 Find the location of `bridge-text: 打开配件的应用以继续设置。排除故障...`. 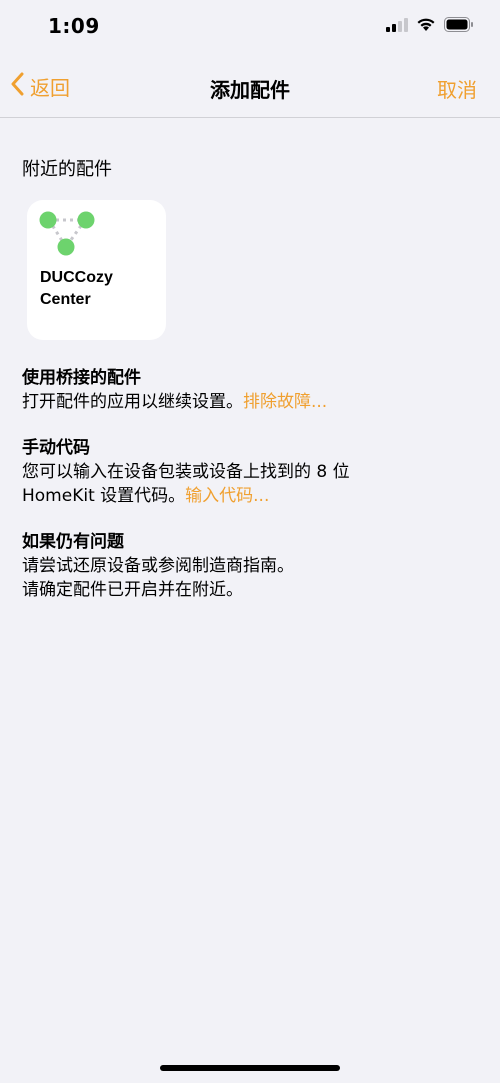

bridge-text: 打开配件的应用以继续设置。排除故障... is located at coordinates (252, 402).